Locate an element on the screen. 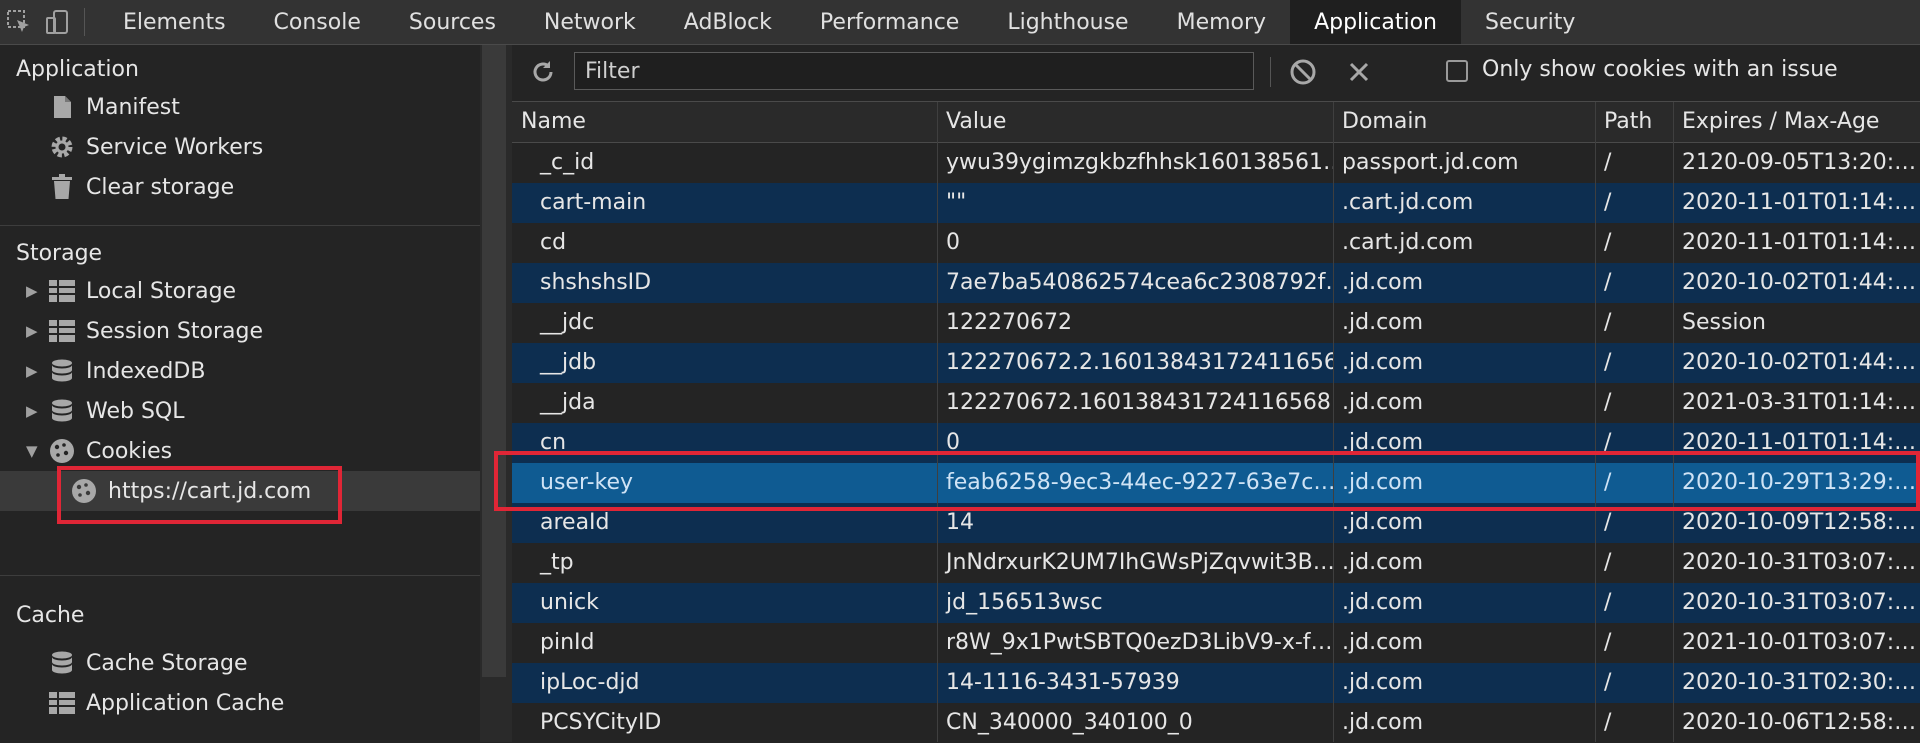 This screenshot has width=1920, height=743. sidebar-item-label: Cache Storage is located at coordinates (167, 663).